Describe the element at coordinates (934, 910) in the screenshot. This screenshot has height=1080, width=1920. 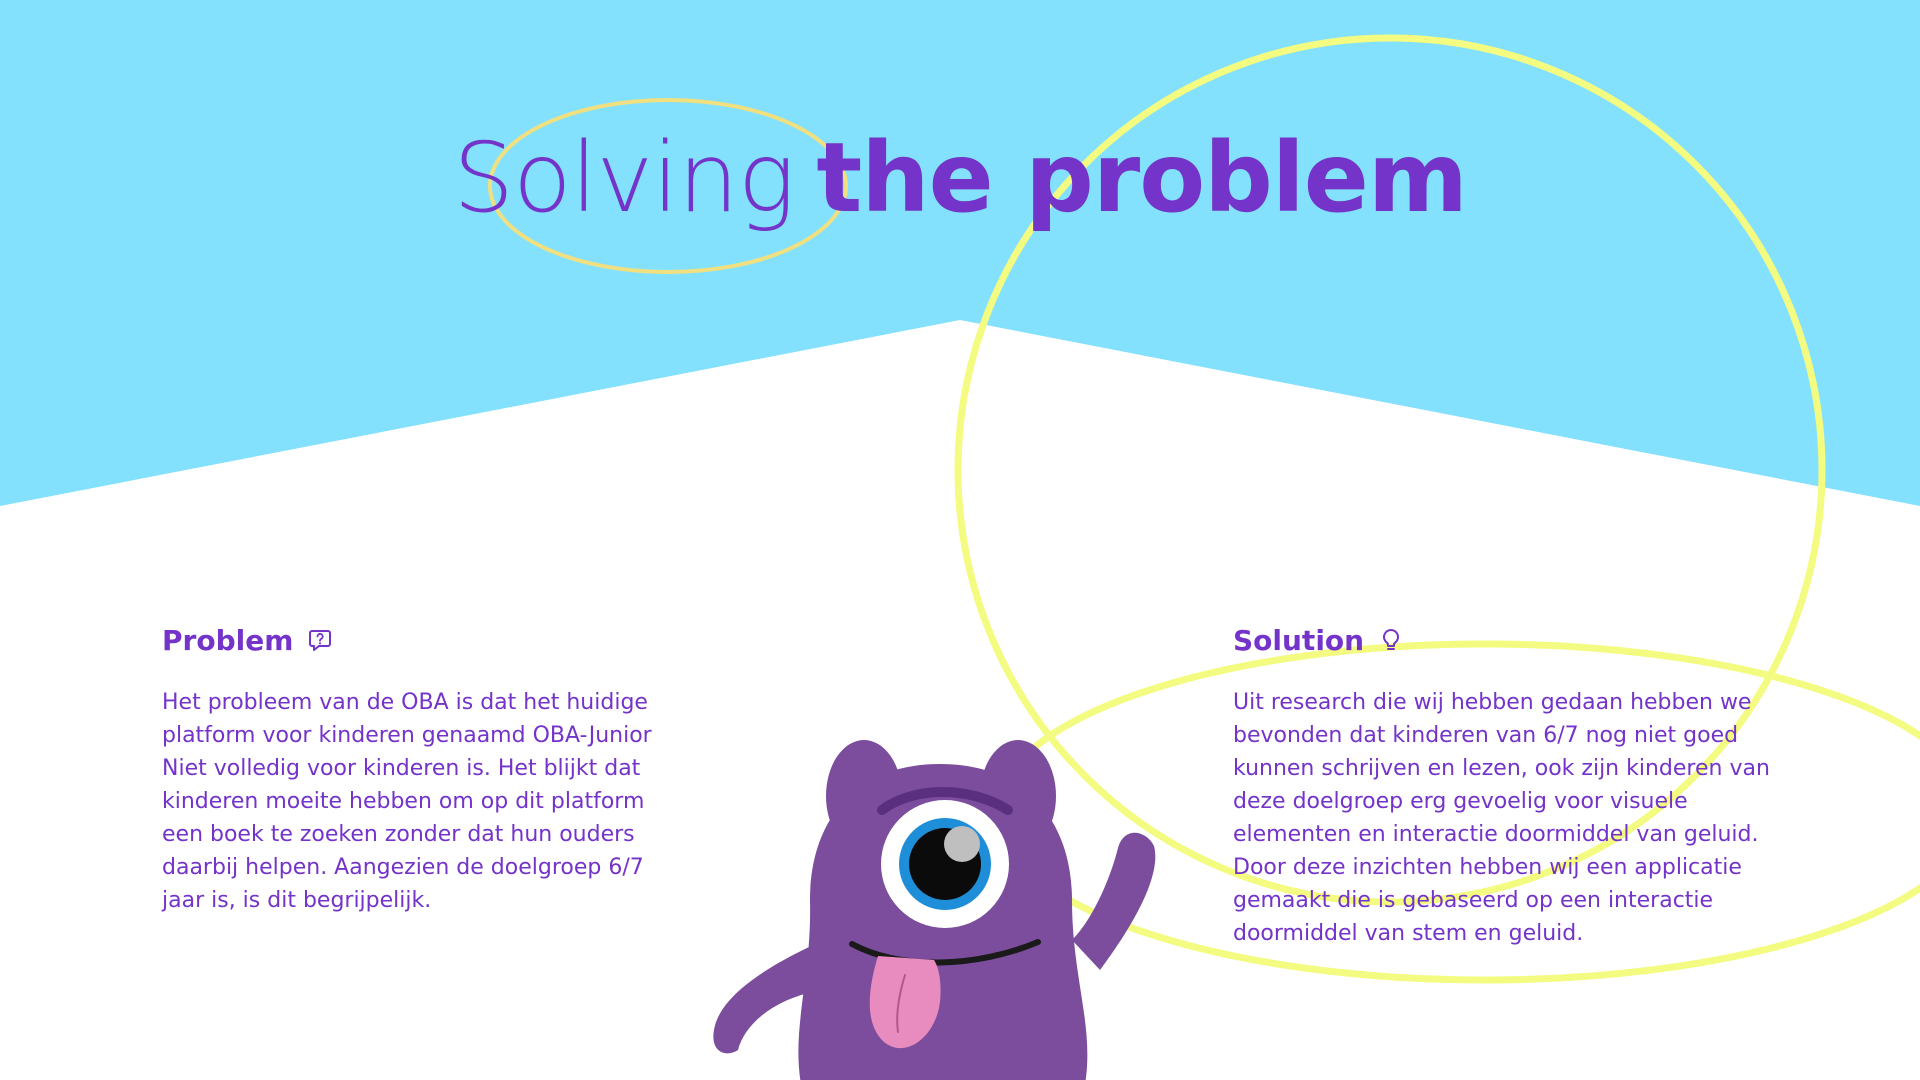
I see `purple-monster-illustration` at that location.